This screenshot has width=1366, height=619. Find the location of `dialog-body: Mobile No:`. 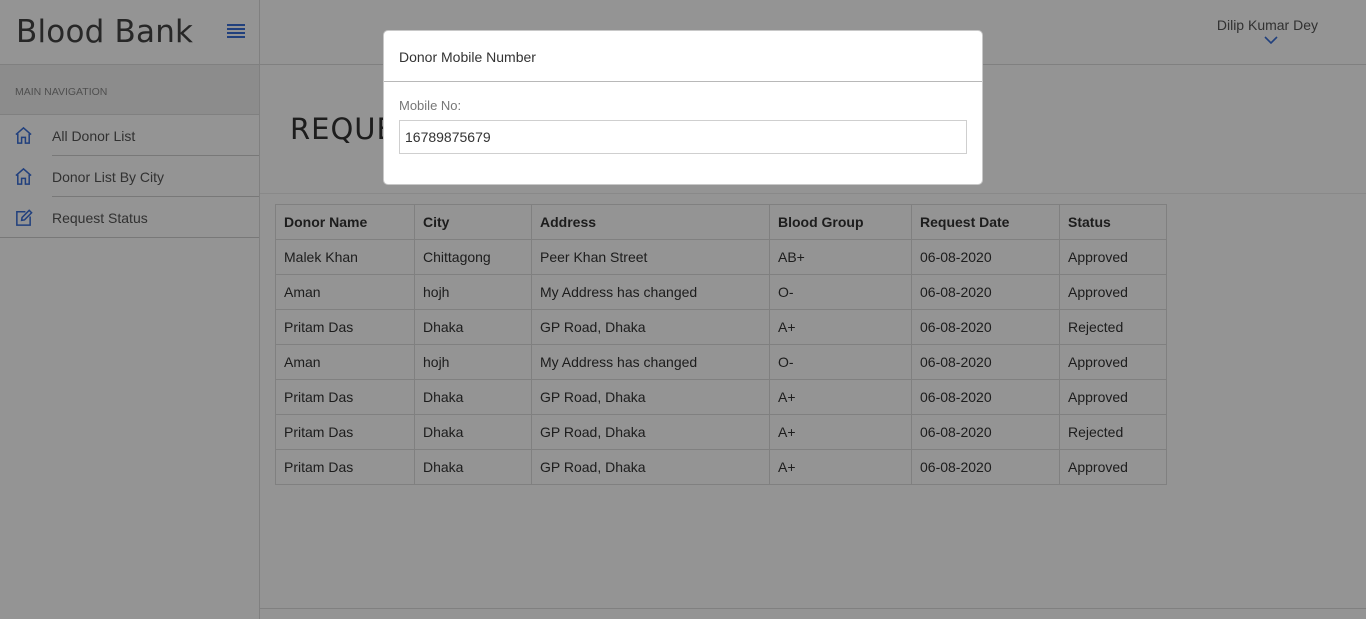

dialog-body: Mobile No: is located at coordinates (683, 118).